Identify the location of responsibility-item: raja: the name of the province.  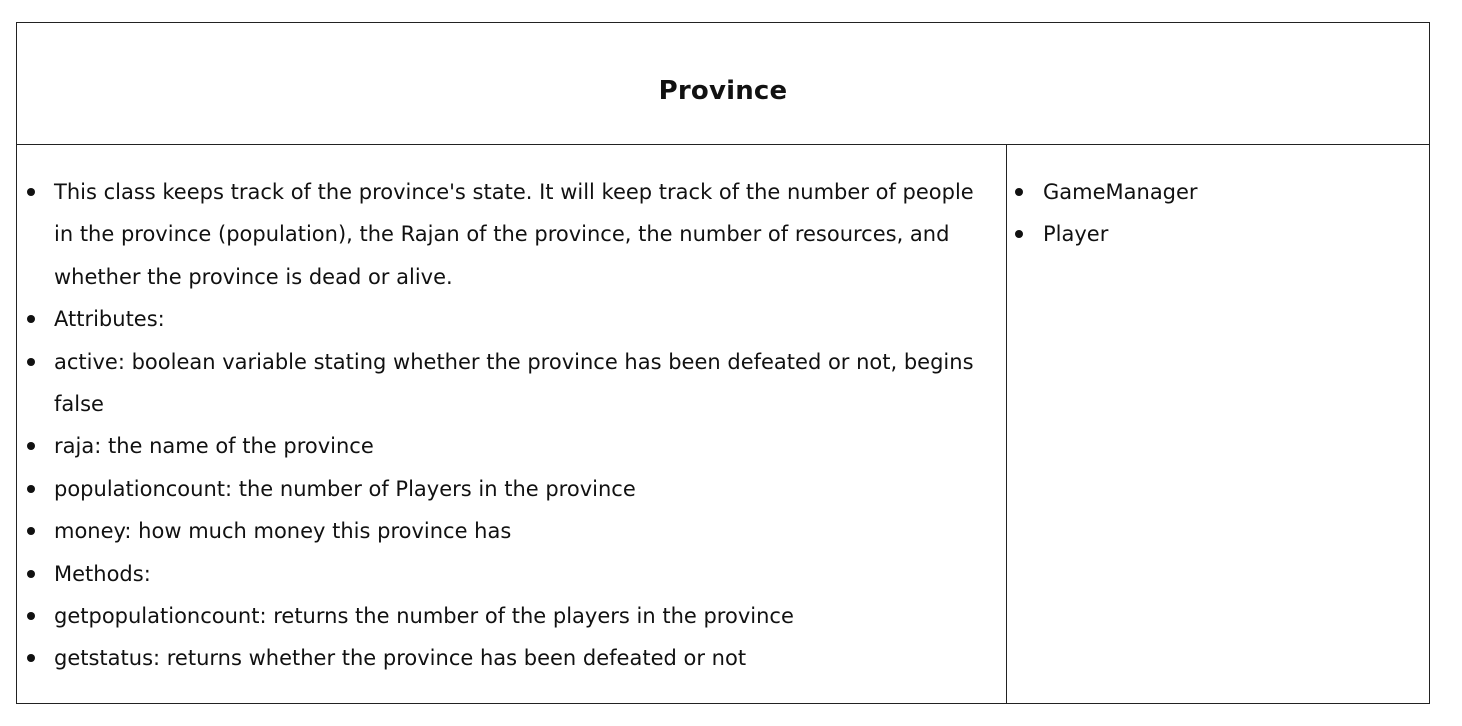
(511, 446).